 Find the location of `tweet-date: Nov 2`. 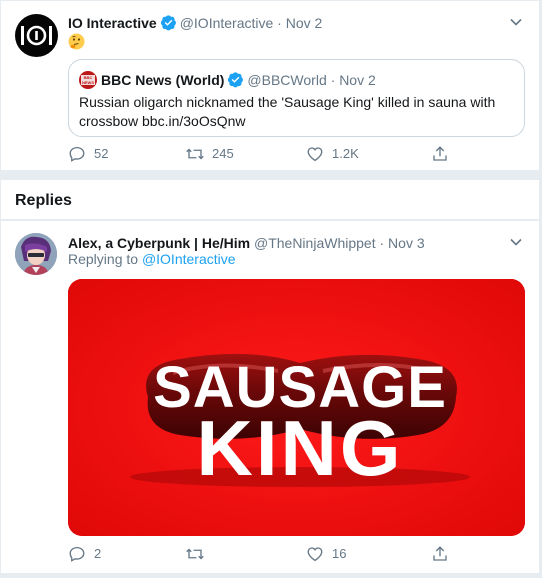

tweet-date: Nov 2 is located at coordinates (304, 23).